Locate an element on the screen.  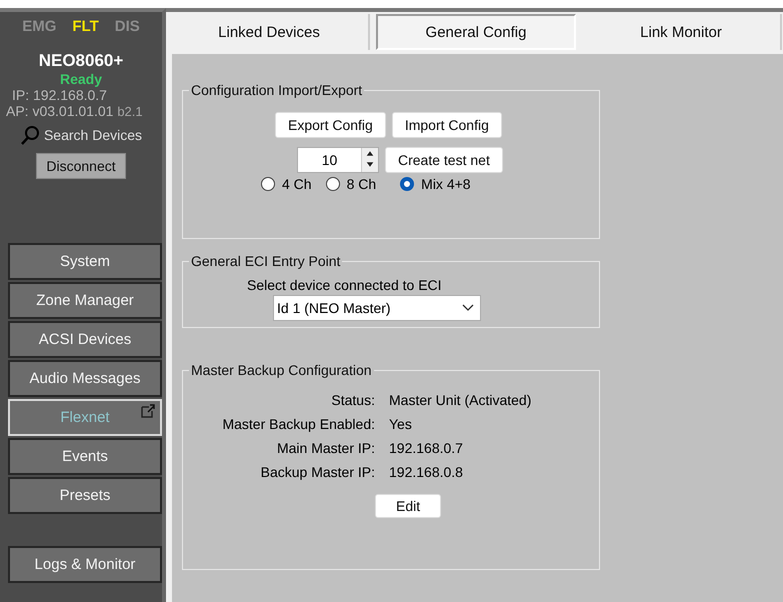
tab: General Config is located at coordinates (476, 32).